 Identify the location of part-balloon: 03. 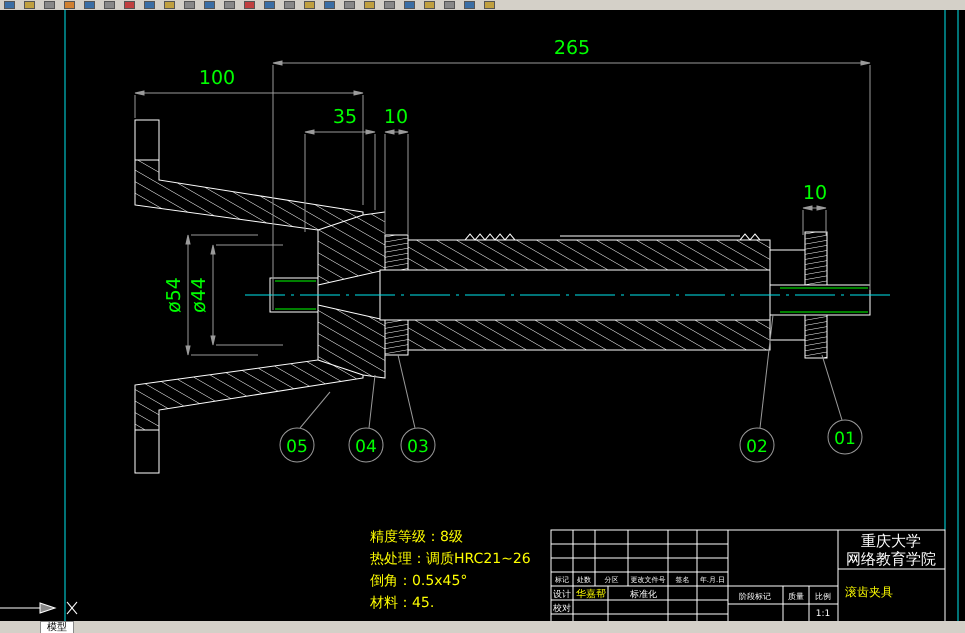
(418, 445).